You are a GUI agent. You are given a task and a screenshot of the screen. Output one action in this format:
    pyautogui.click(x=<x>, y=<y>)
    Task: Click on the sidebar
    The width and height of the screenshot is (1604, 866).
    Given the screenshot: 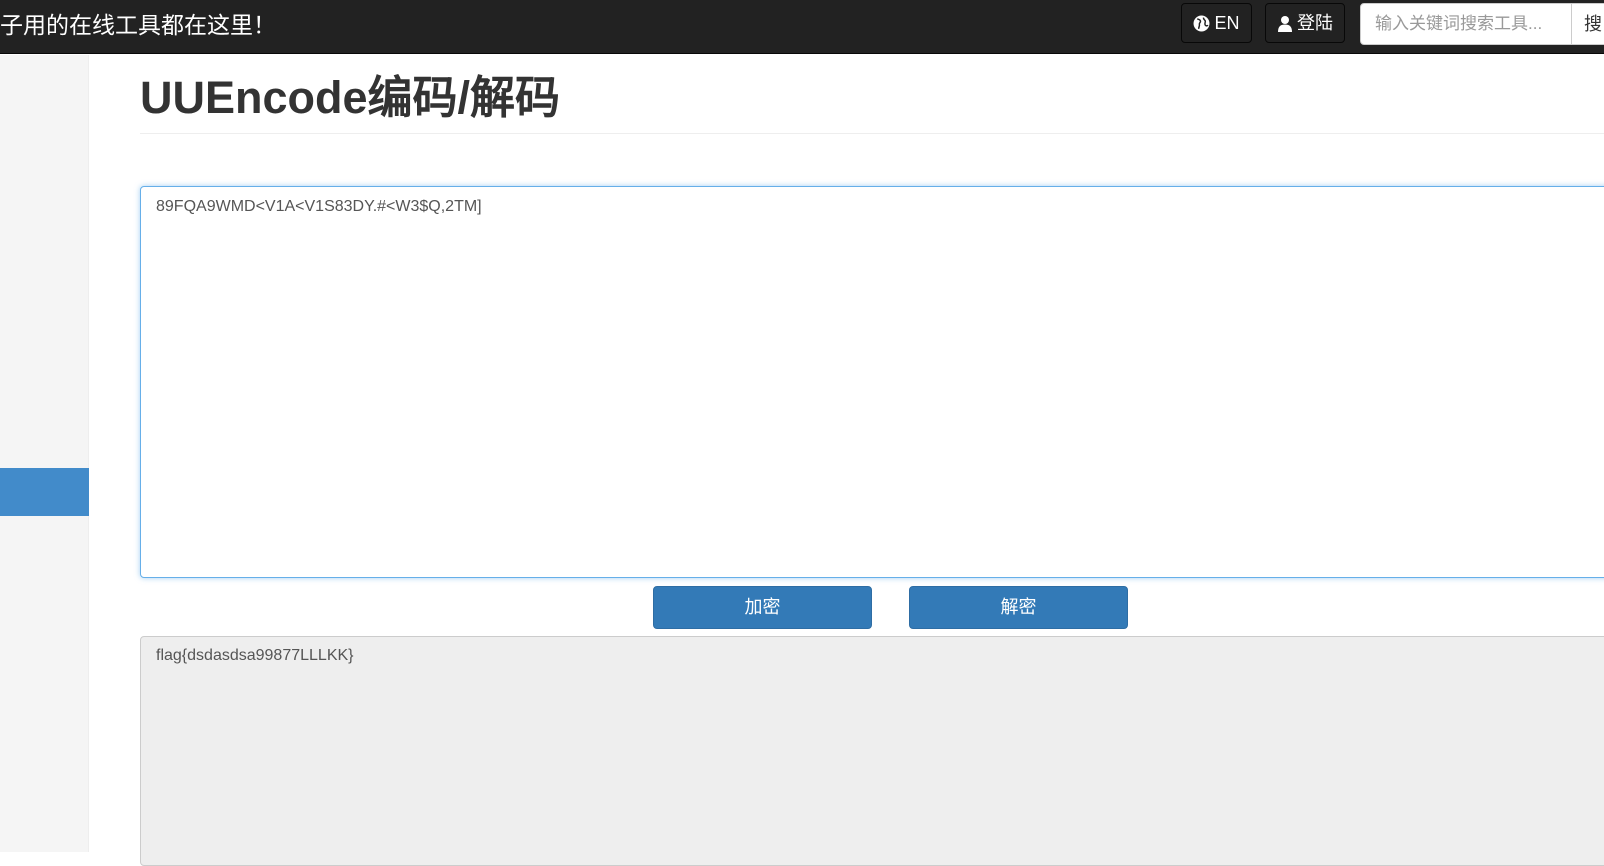 What is the action you would take?
    pyautogui.click(x=44, y=453)
    